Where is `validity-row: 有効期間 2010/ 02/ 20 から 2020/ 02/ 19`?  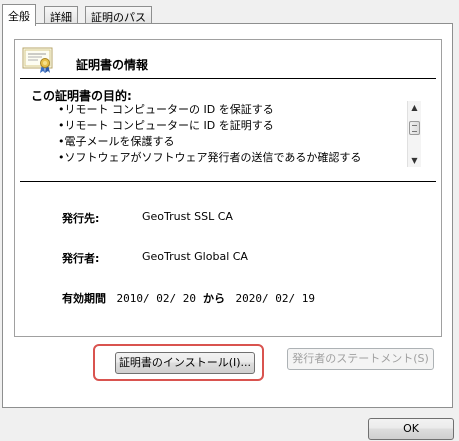
validity-row: 有効期間 2010/ 02/ 20 から 2020/ 02/ 19 is located at coordinates (188, 298).